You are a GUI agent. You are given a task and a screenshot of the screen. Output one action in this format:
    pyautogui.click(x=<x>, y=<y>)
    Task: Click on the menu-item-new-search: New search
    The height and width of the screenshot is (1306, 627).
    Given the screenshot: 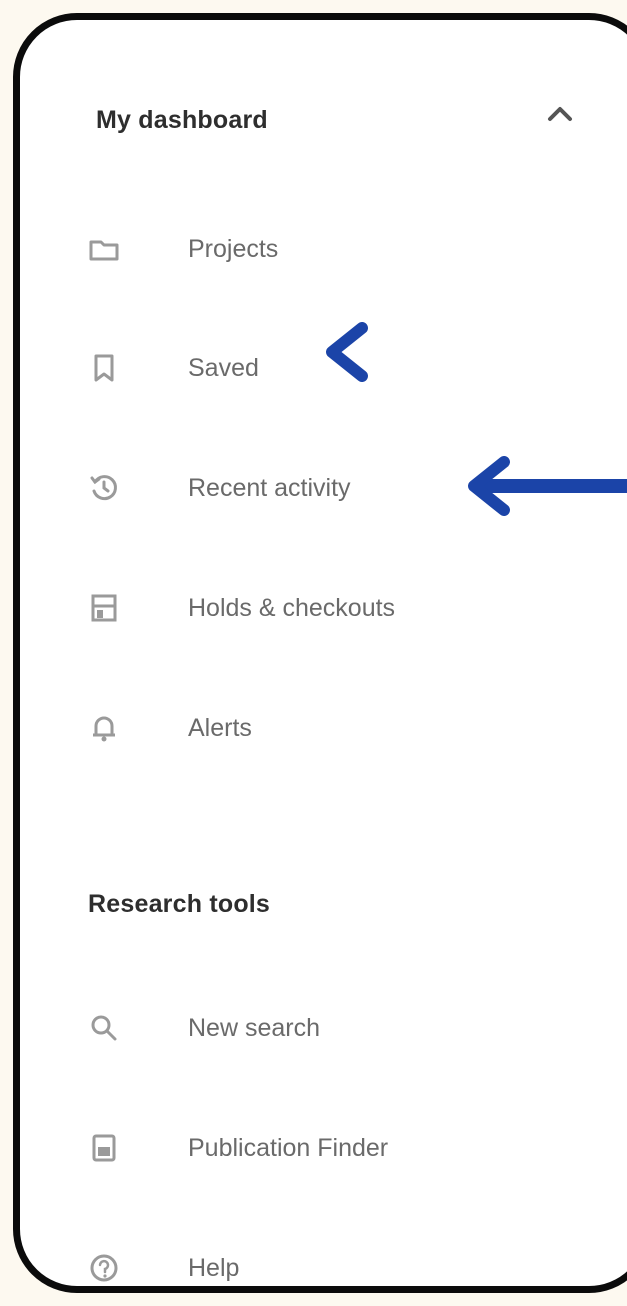 What is the action you would take?
    pyautogui.click(x=340, y=1028)
    